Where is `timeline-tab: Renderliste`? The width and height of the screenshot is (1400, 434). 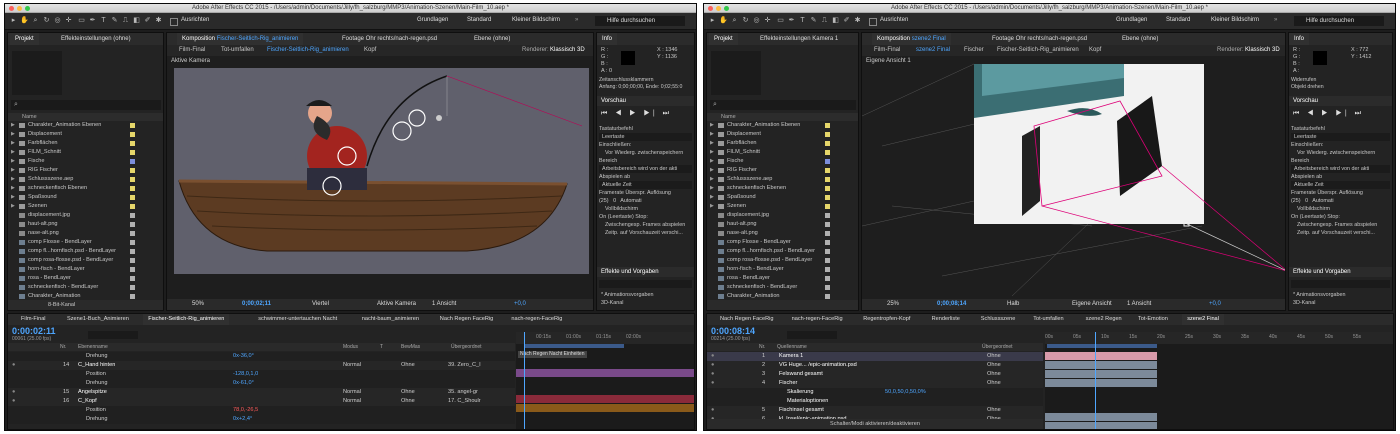 timeline-tab: Renderliste is located at coordinates (946, 319).